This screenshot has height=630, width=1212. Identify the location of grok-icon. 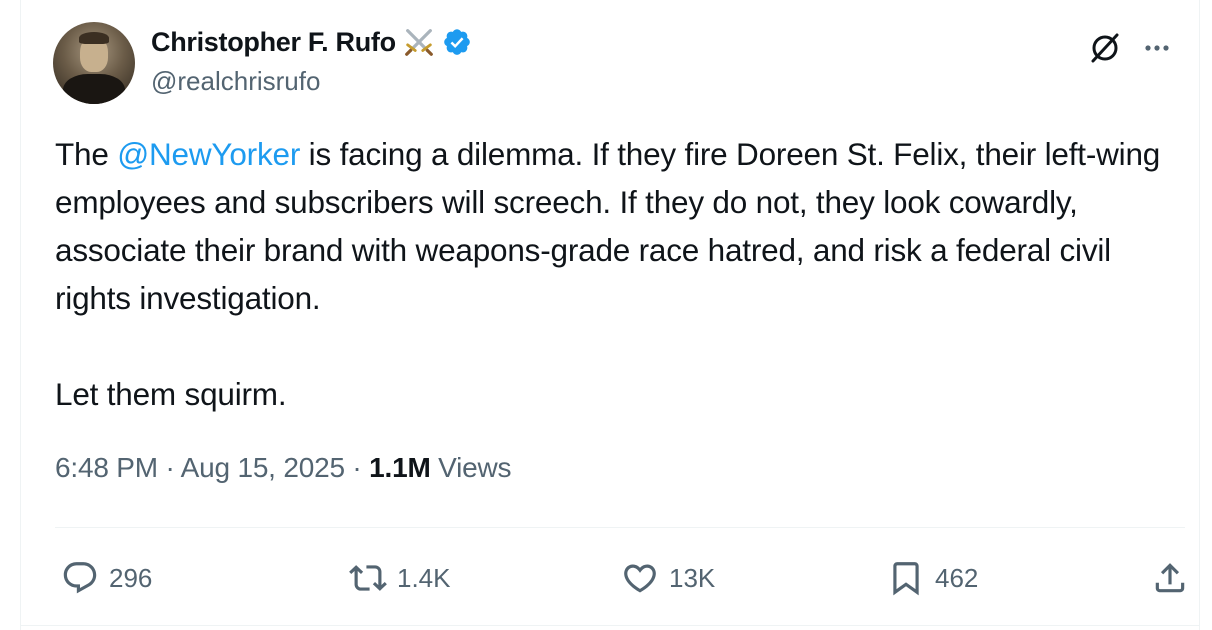
(1105, 48).